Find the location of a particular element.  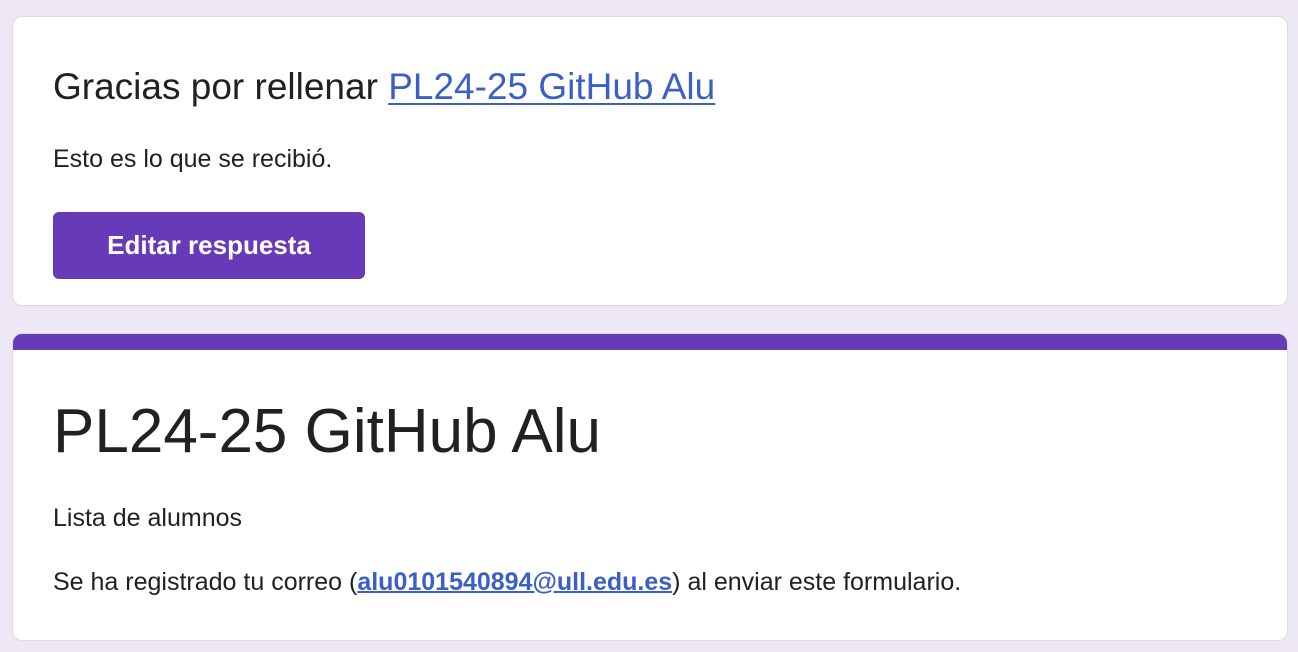

edit-response-button: Editar respuesta is located at coordinates (209, 245).